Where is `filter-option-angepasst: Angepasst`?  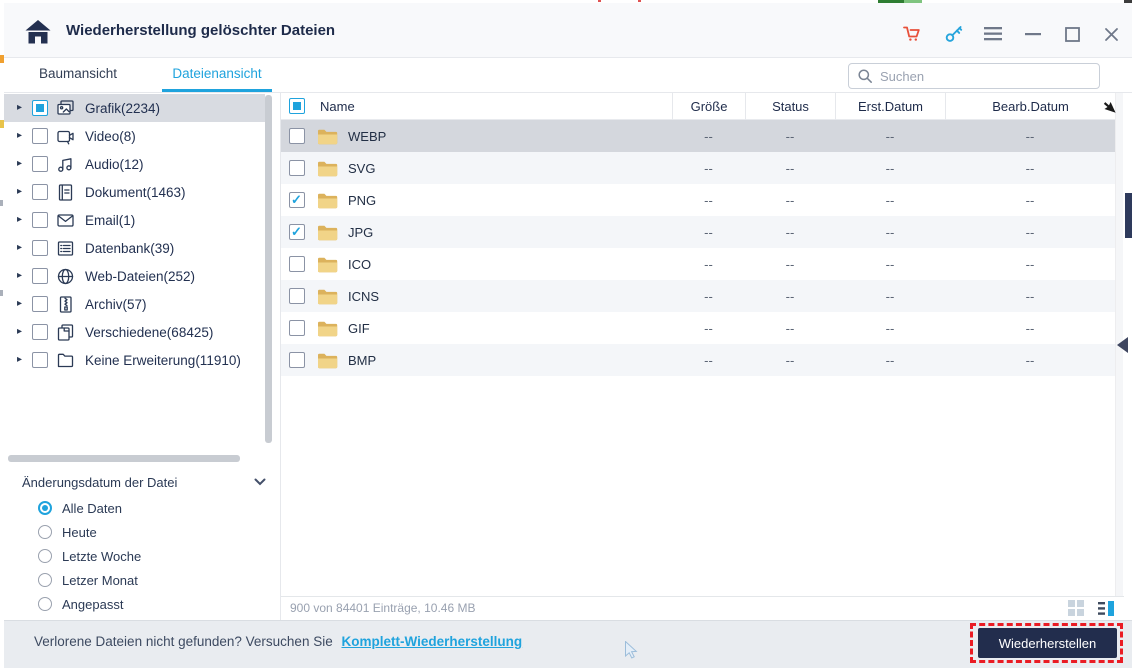 filter-option-angepasst: Angepasst is located at coordinates (89, 604).